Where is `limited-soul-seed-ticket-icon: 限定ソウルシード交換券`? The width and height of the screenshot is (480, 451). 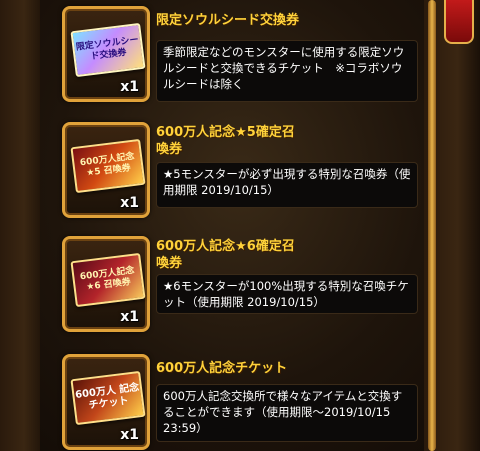 limited-soul-seed-ticket-icon: 限定ソウルシード交換券 is located at coordinates (108, 50).